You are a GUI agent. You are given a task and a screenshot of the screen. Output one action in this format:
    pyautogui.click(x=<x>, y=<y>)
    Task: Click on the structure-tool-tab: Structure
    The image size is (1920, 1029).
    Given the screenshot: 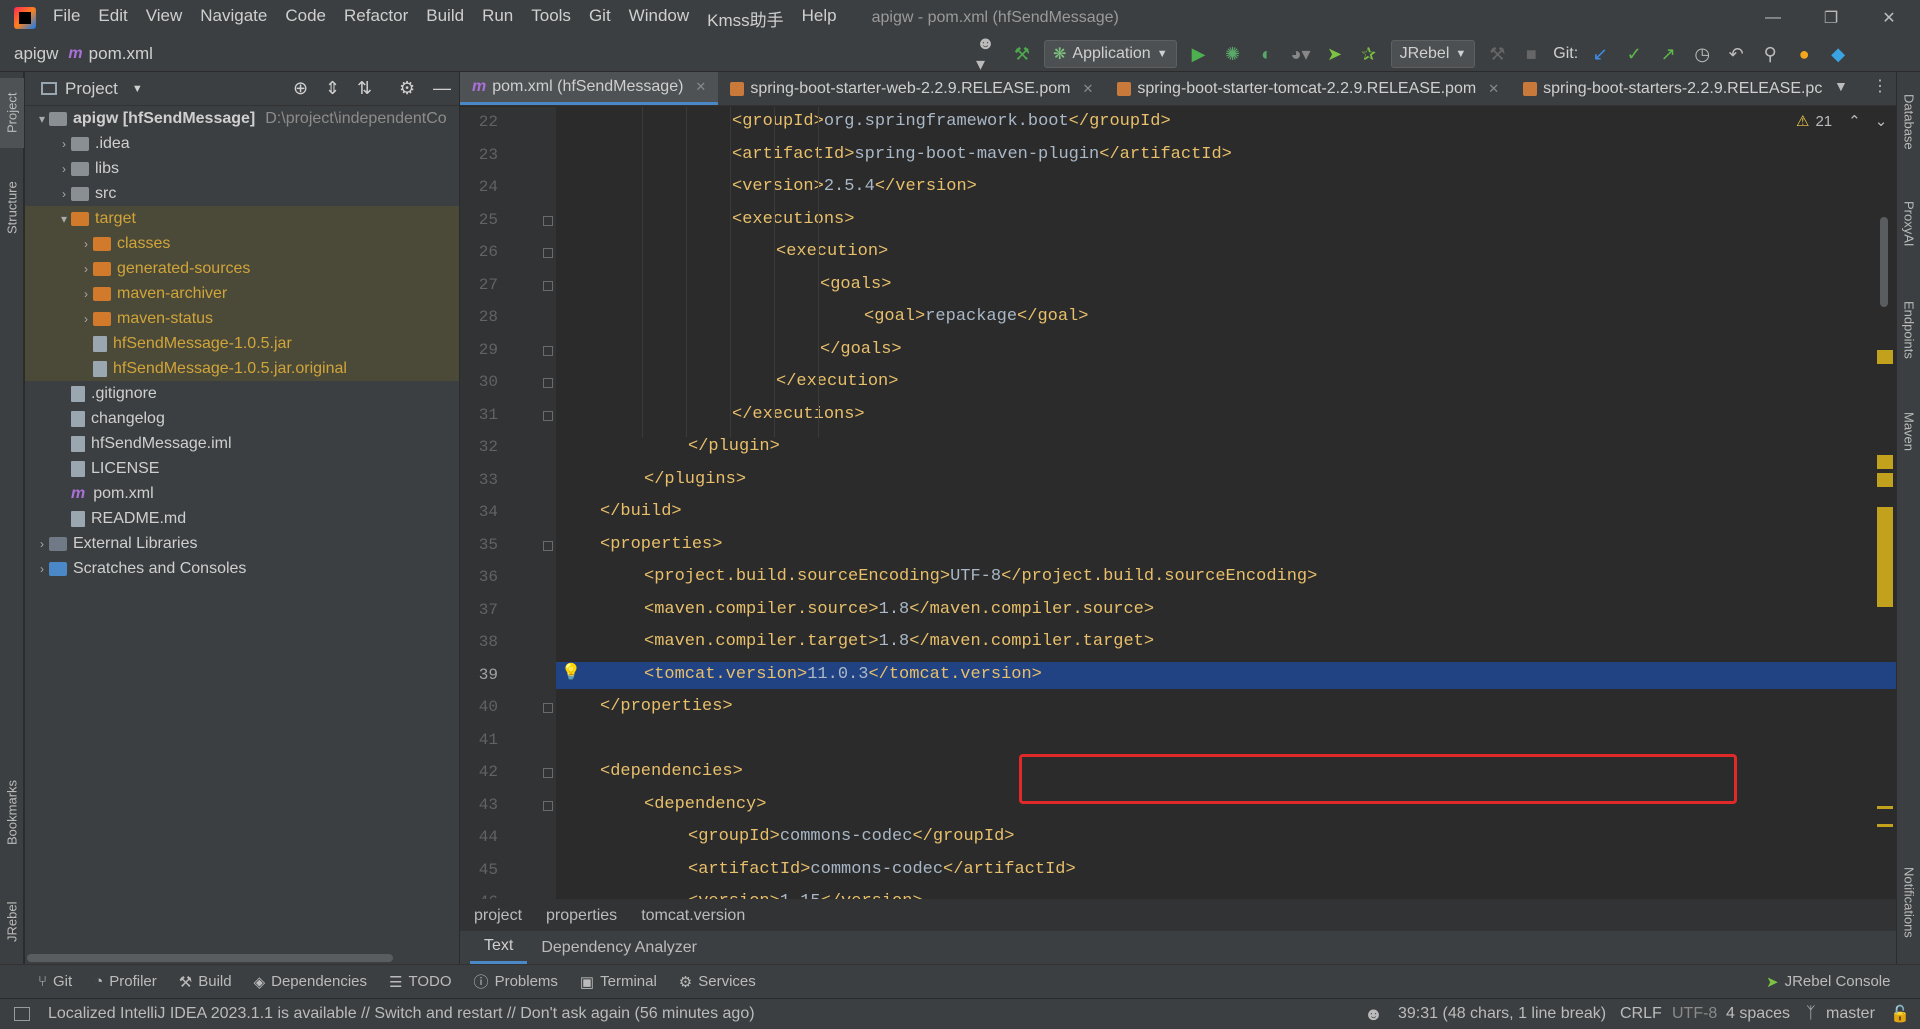 What is the action you would take?
    pyautogui.click(x=12, y=208)
    